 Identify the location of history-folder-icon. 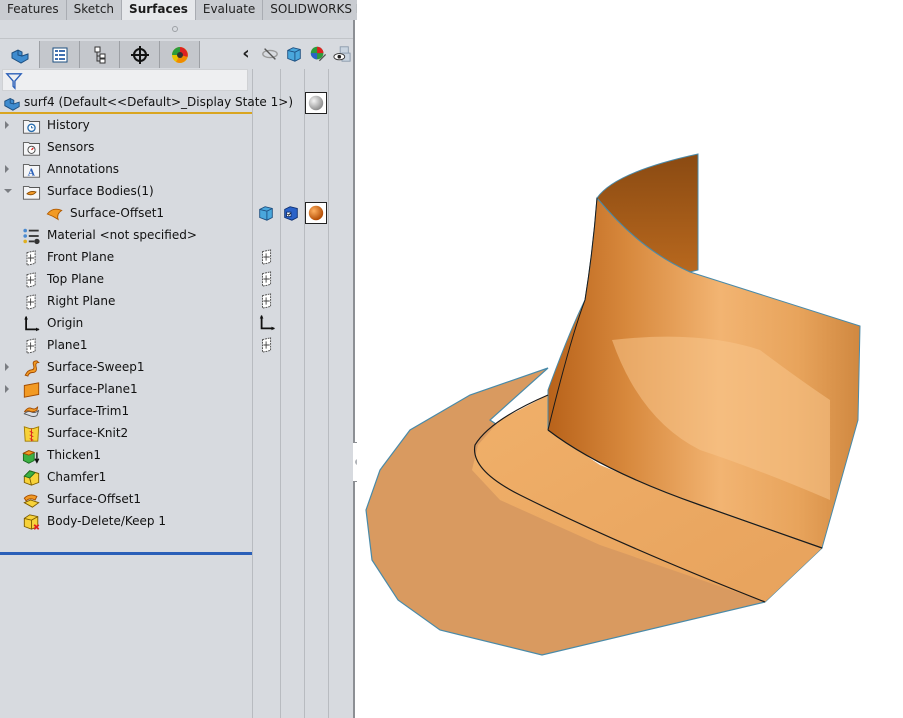
(31, 127).